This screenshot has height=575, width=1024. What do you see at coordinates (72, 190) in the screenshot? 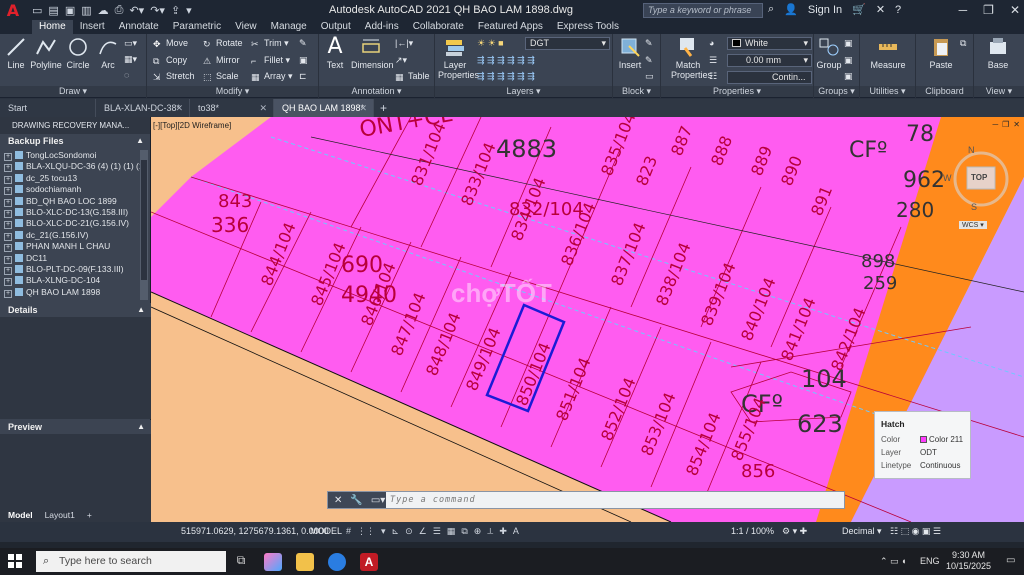
I see `list-item: + sodochiamanh` at bounding box center [72, 190].